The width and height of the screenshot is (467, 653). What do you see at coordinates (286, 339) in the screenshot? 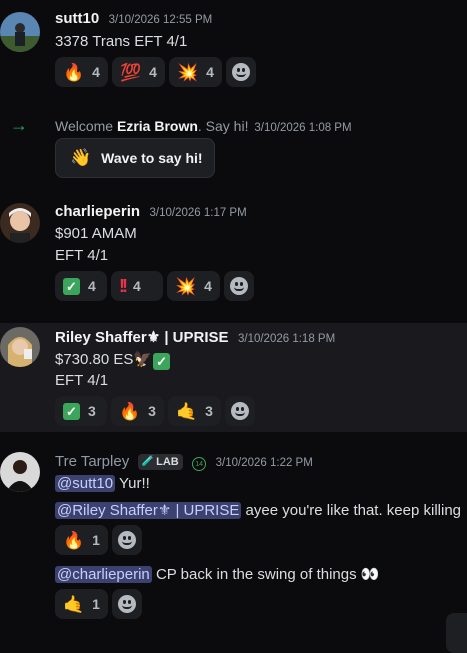
I see `timestamp: 3/10/2026 1:18 PM` at bounding box center [286, 339].